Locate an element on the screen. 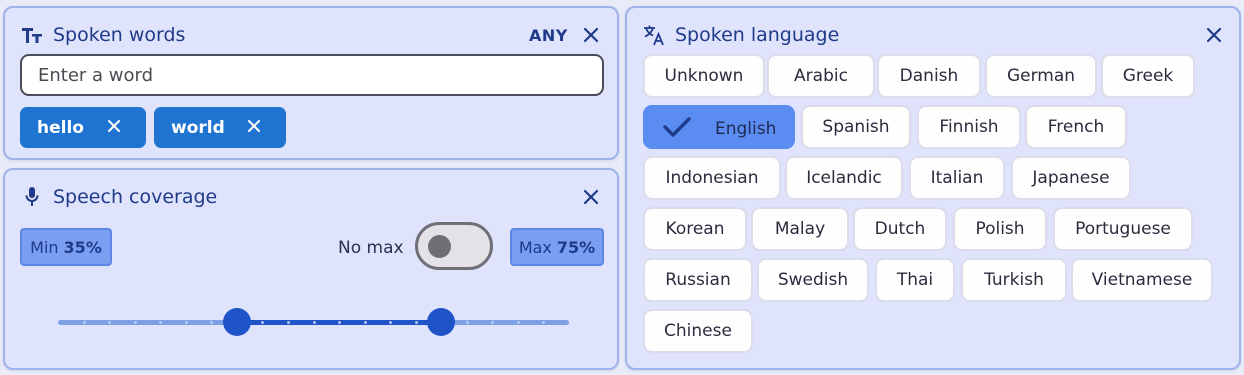 The image size is (1244, 375). language-chip-label: French is located at coordinates (1076, 127).